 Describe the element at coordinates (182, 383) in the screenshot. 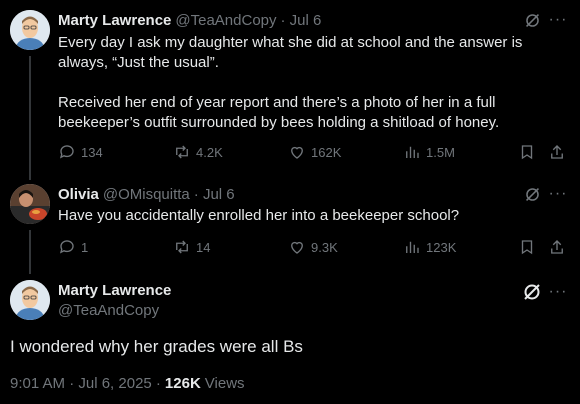

I see `views-total: 126K` at that location.